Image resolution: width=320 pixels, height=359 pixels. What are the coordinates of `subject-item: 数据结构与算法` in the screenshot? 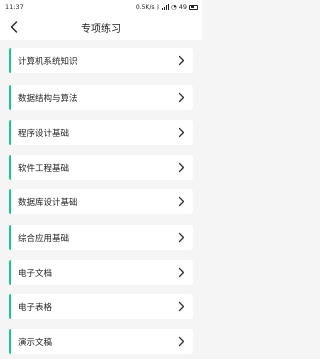 It's located at (101, 97).